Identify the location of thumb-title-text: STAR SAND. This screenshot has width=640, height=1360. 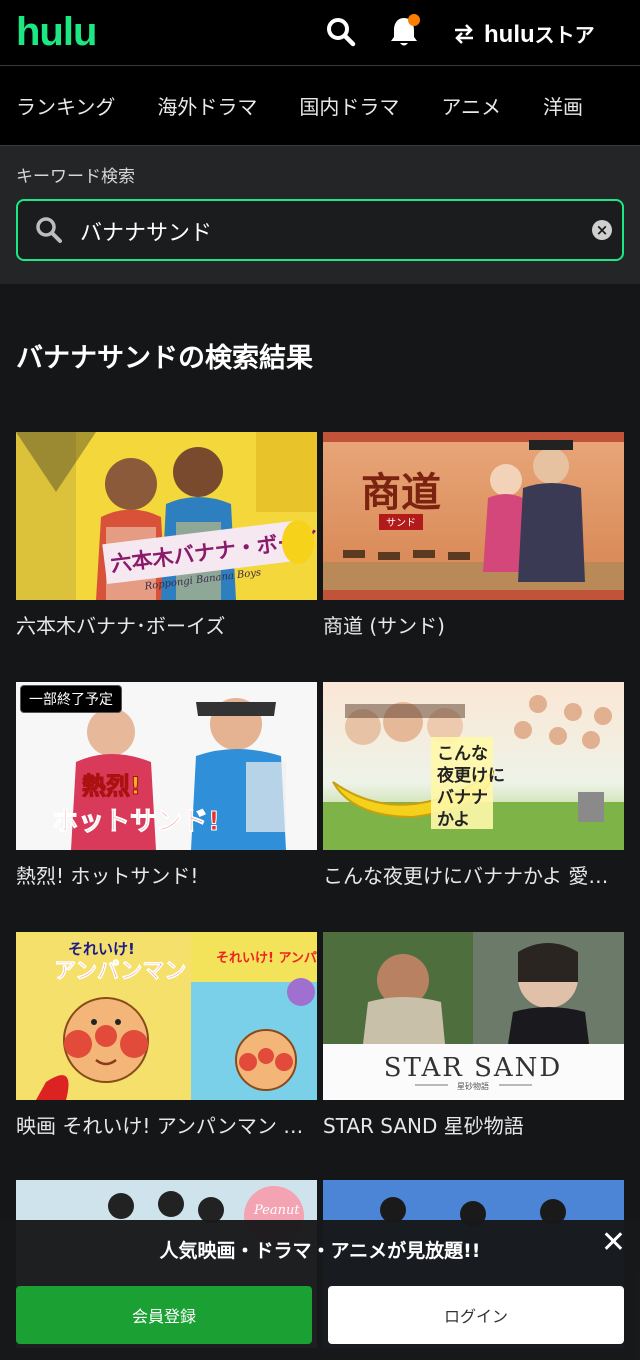
(473, 1068).